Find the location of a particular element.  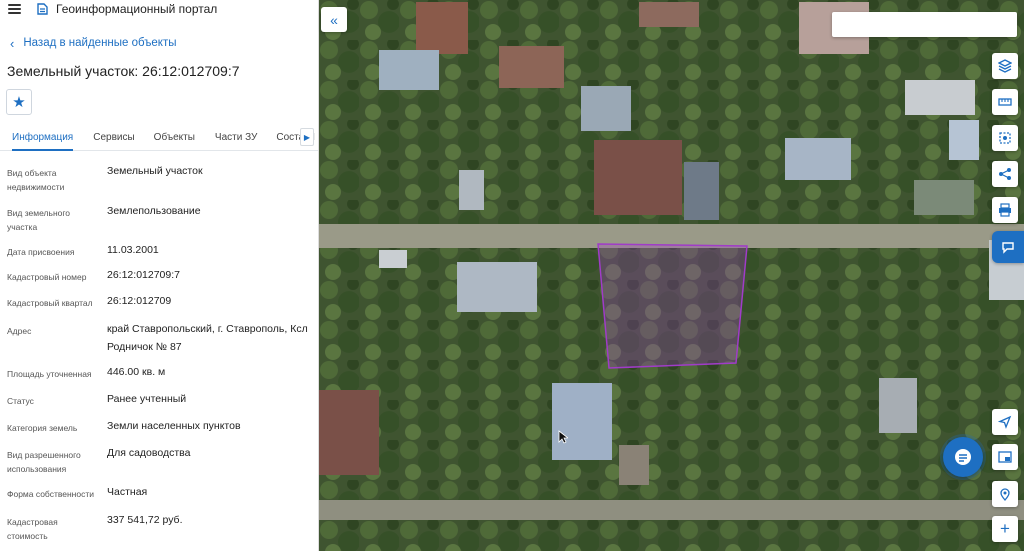

land-parcel-outline is located at coordinates (672, 306).